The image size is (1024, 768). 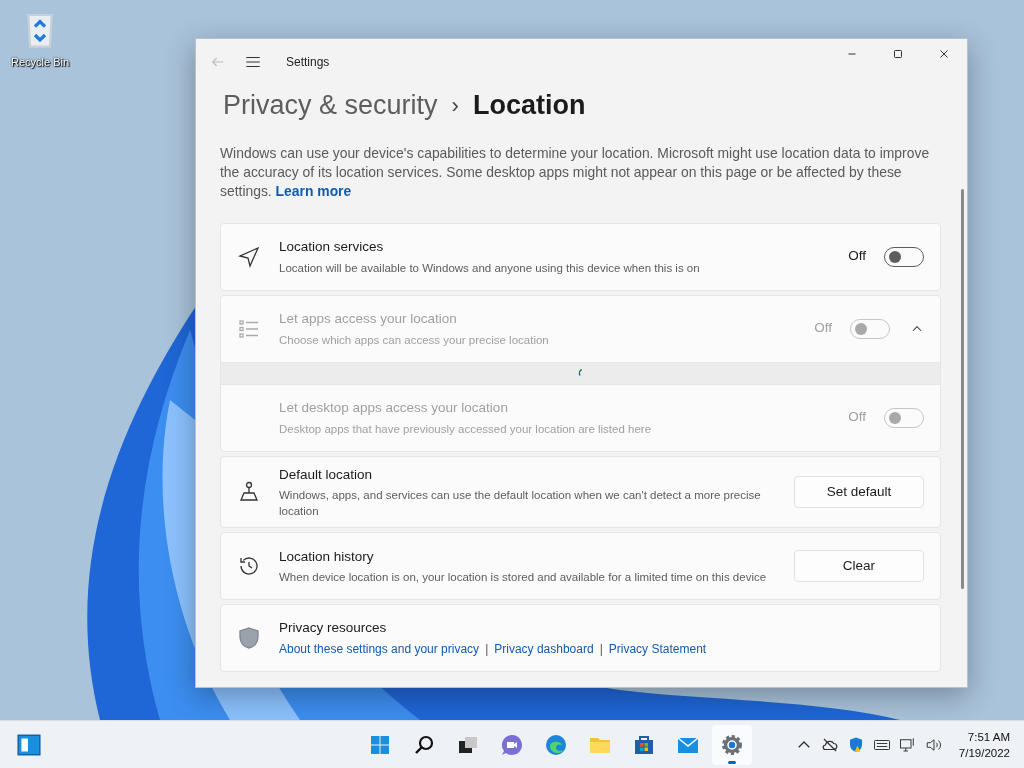 I want to click on clock-time: 7:51 AM, so click(x=988, y=736).